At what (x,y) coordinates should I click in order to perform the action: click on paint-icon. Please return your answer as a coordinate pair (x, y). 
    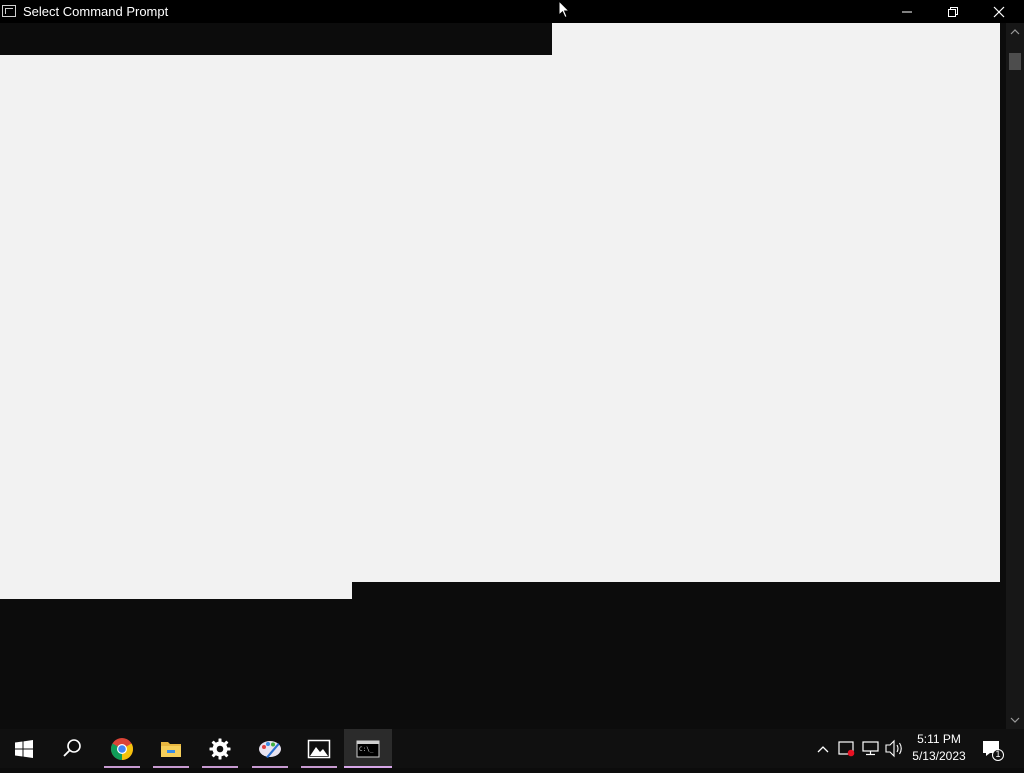
    Looking at the image, I should click on (270, 749).